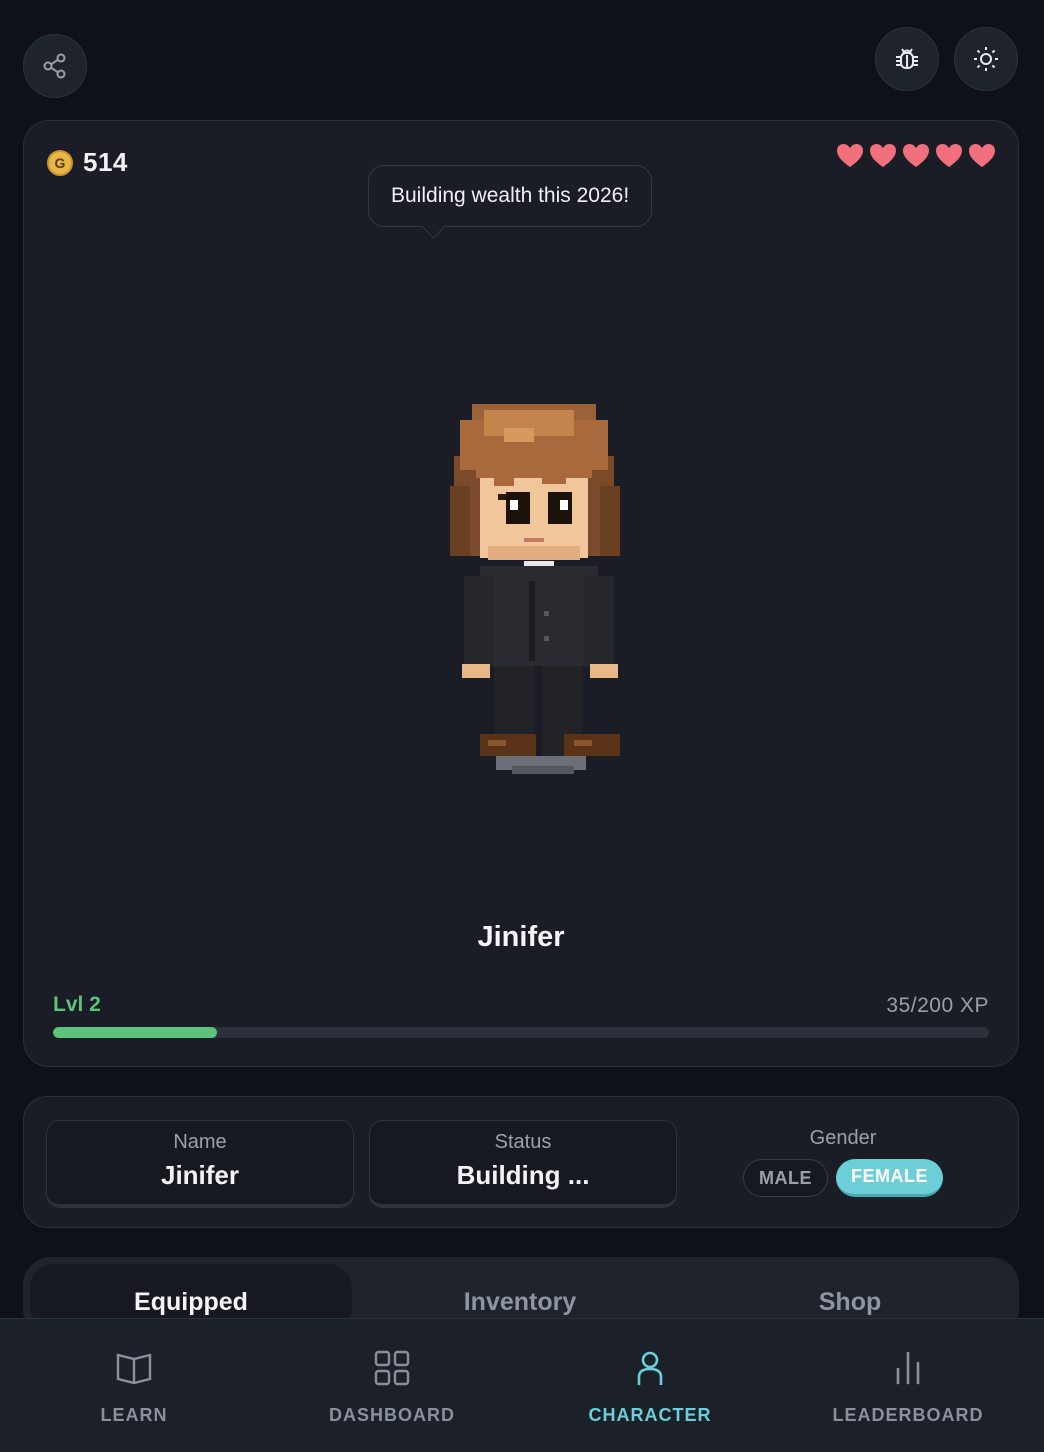 The width and height of the screenshot is (1044, 1452). I want to click on nav-dashboard: DASHBOARD, so click(392, 1385).